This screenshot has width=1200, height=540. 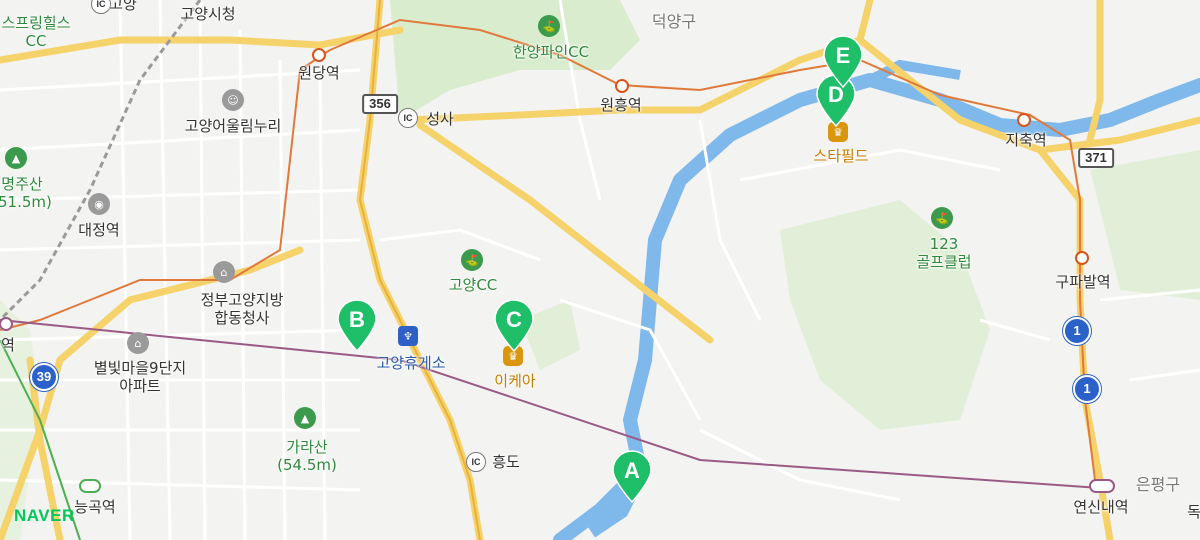 I want to click on place-label: 고양어울림누리, so click(x=233, y=126).